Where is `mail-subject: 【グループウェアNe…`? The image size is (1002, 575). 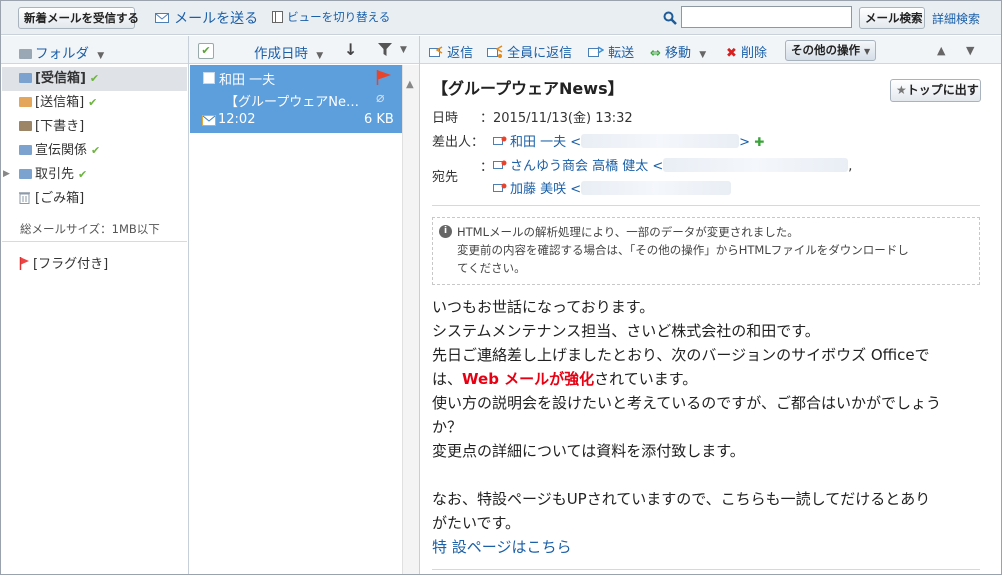 mail-subject: 【グループウェアNe… is located at coordinates (292, 102).